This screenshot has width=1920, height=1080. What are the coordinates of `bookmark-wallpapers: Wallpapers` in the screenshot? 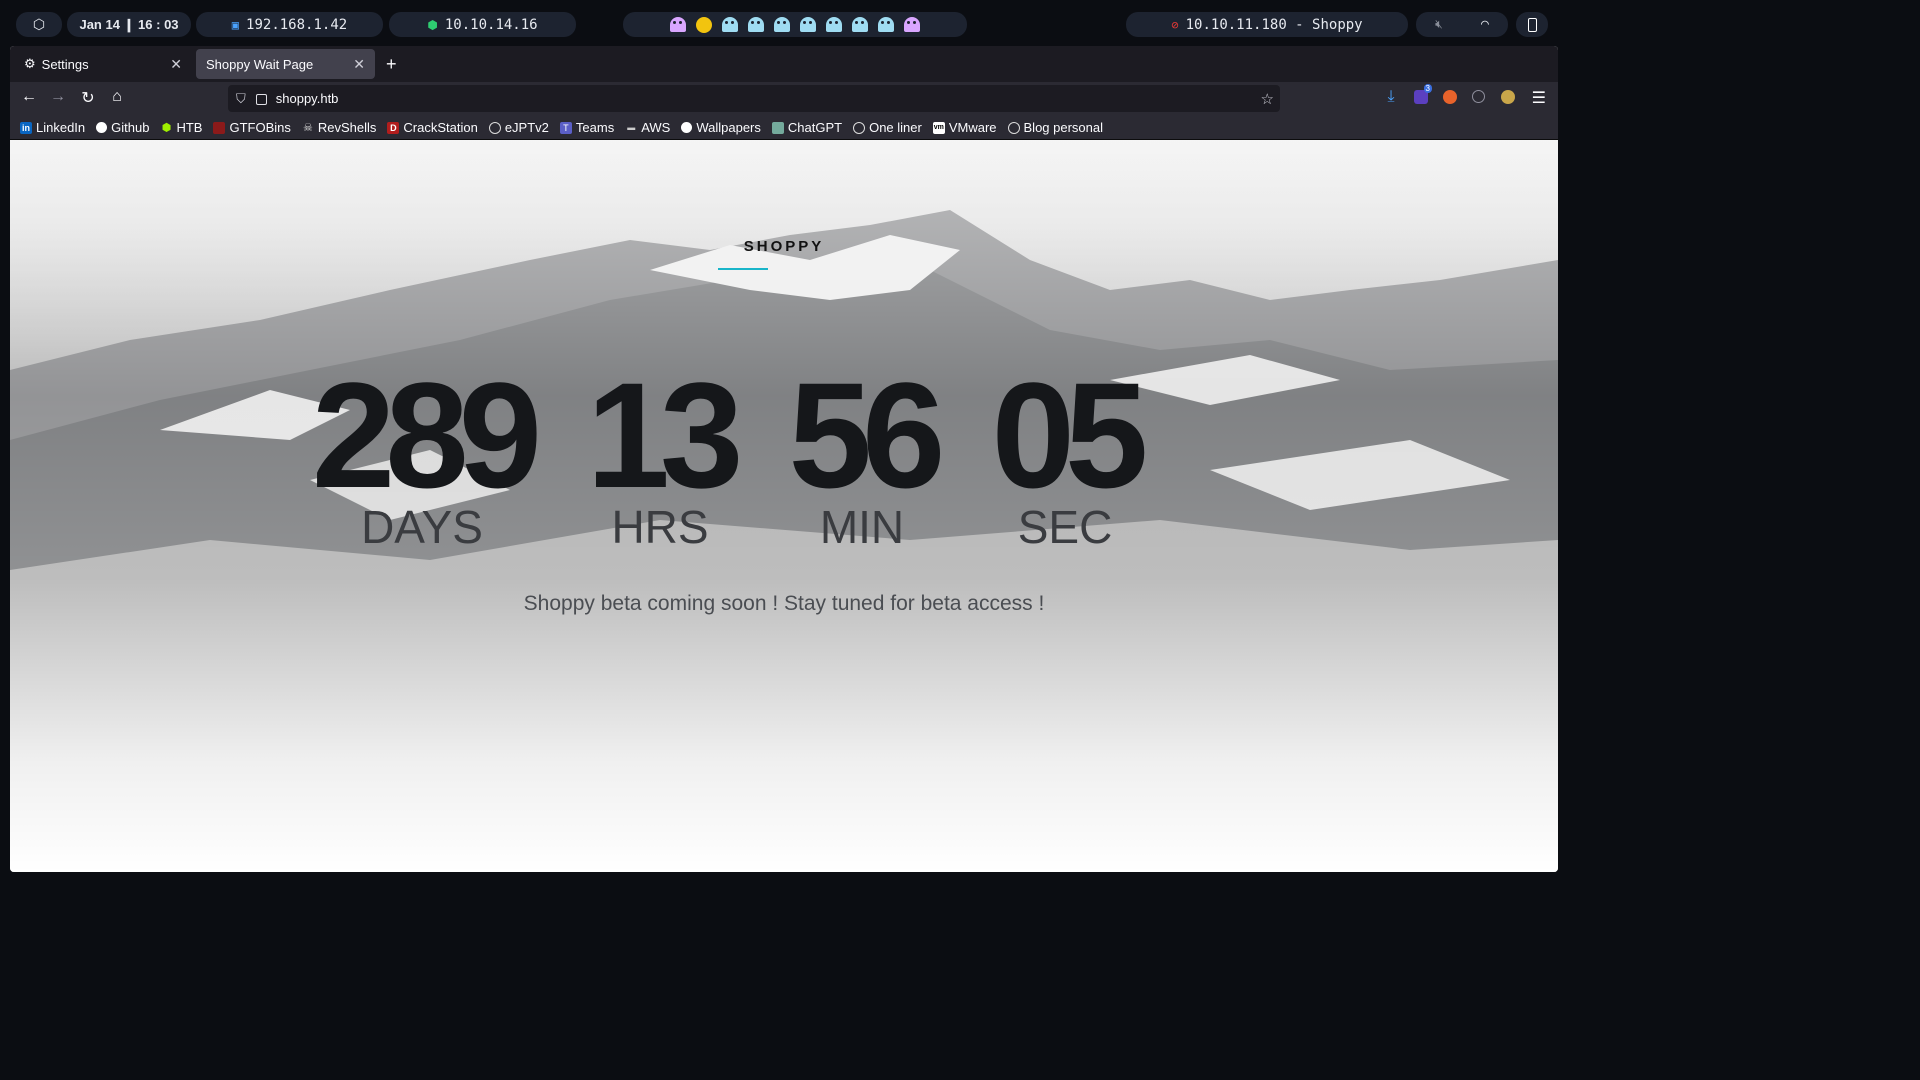 It's located at (721, 127).